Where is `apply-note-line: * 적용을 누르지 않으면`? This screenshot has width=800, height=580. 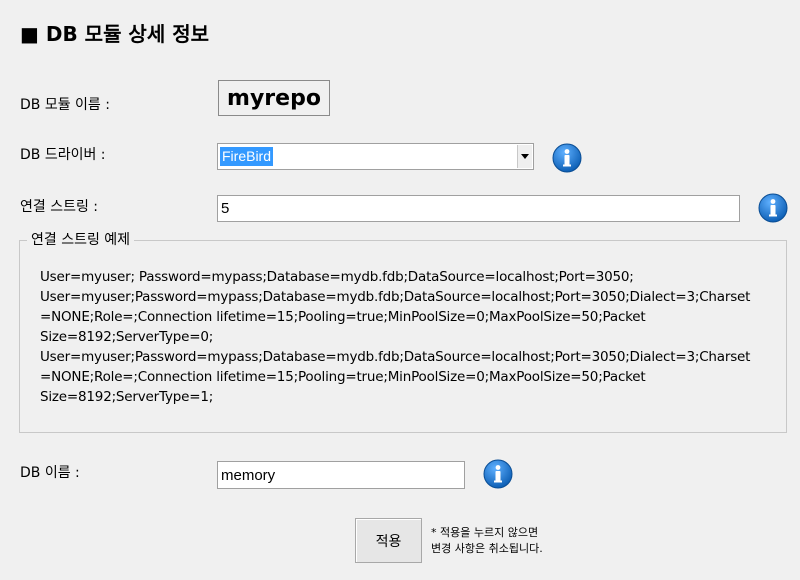
apply-note-line: * 적용을 누르지 않으면 is located at coordinates (485, 532).